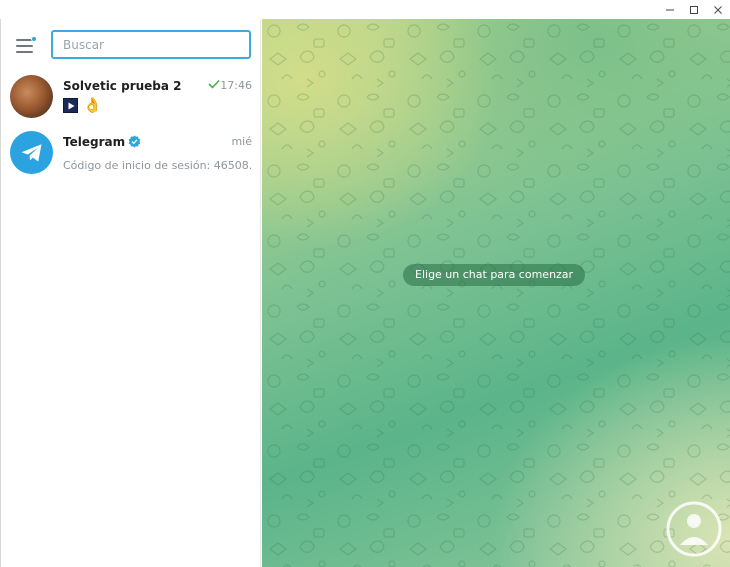  Describe the element at coordinates (236, 85) in the screenshot. I see `chat-time: 17:46` at that location.